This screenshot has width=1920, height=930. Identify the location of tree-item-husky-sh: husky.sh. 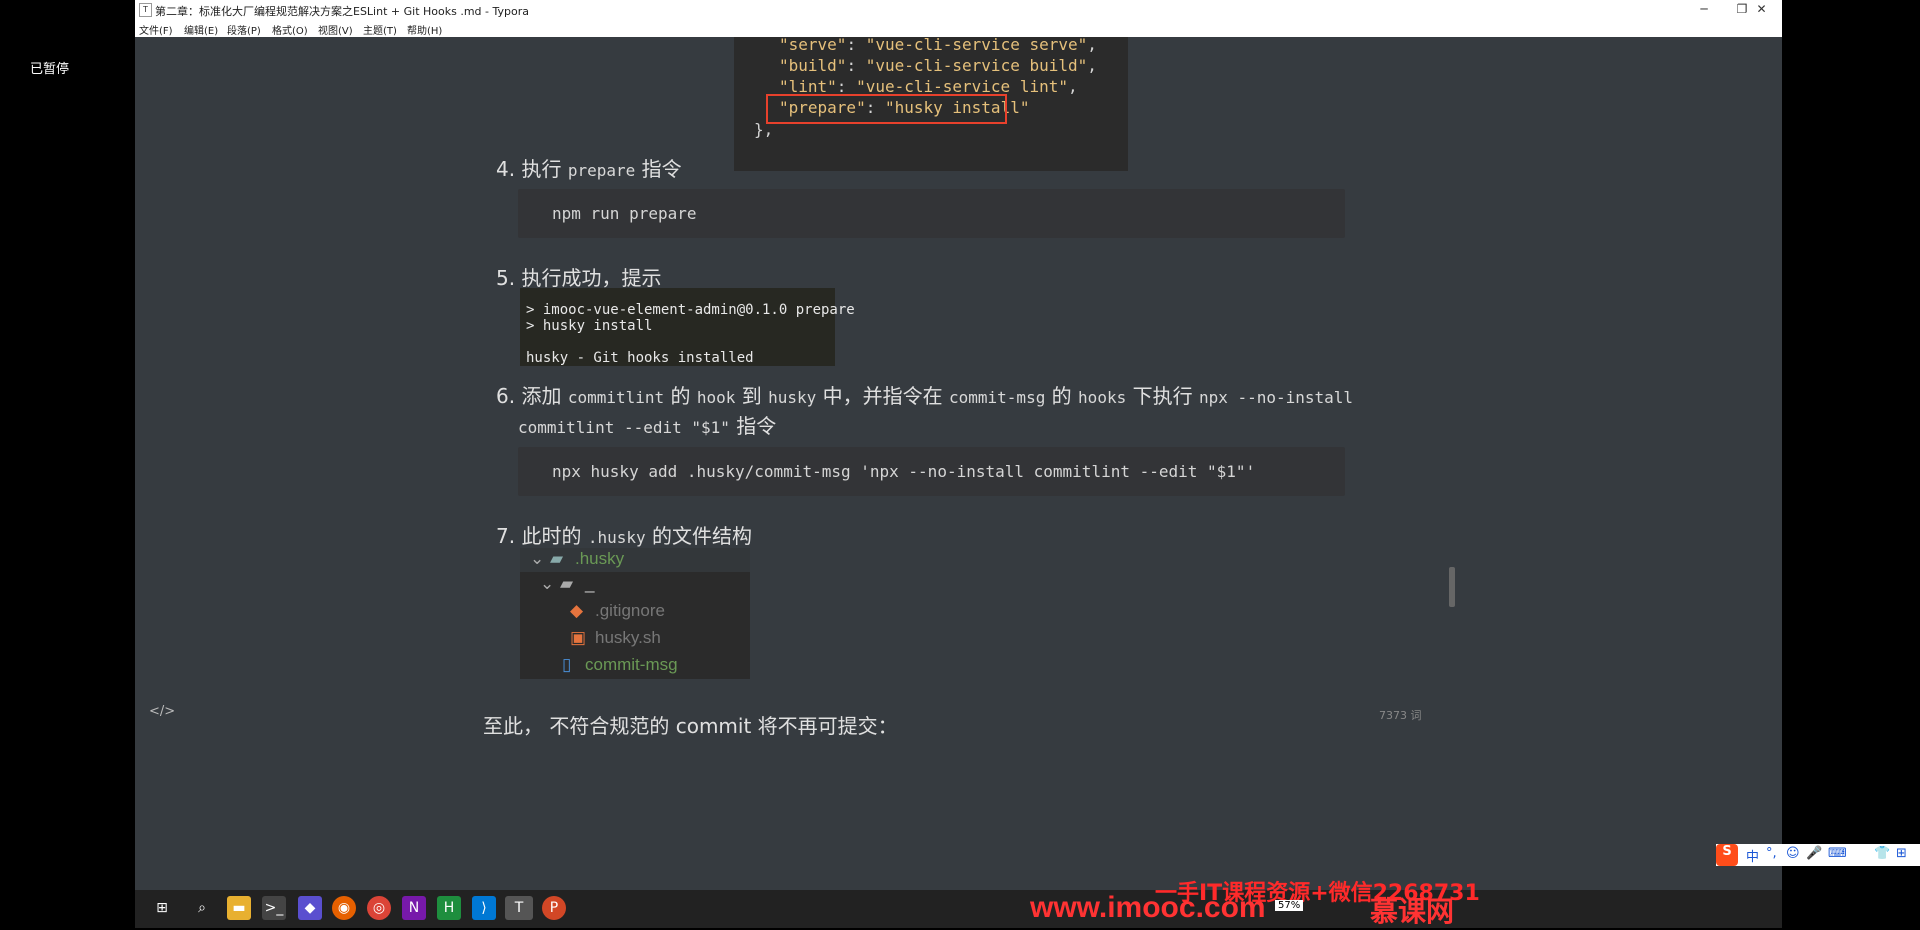
(628, 637).